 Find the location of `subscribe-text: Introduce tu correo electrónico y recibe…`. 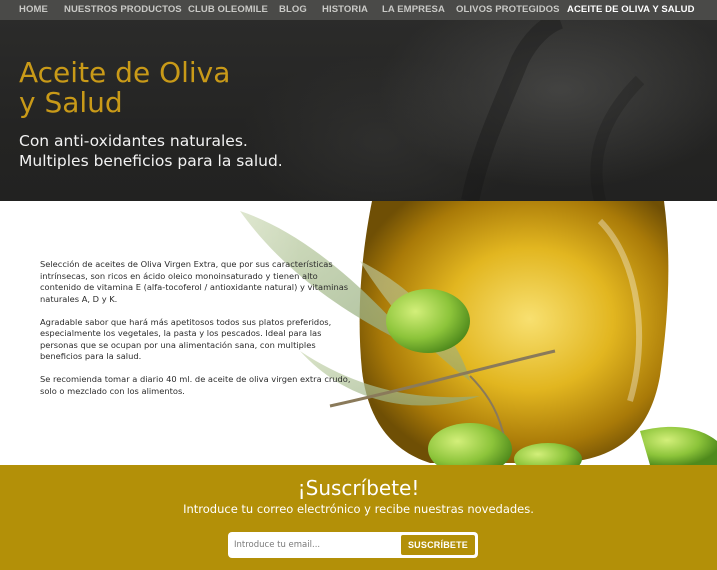

subscribe-text: Introduce tu correo electrónico y recibe… is located at coordinates (358, 509).